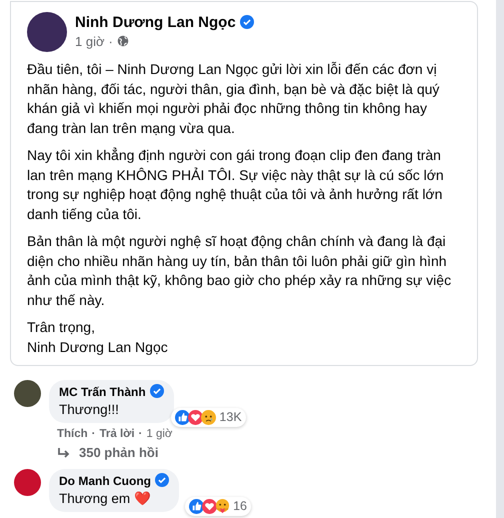  I want to click on comment-action-link: Thích, so click(72, 434).